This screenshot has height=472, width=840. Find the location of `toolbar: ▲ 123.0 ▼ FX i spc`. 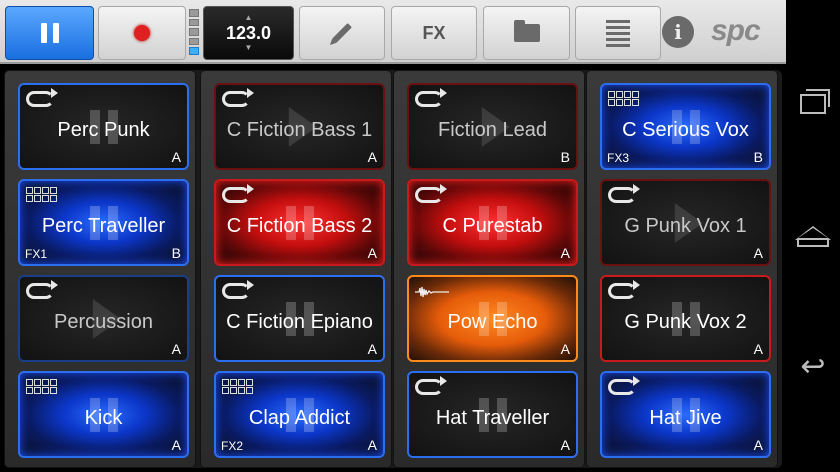

toolbar: ▲ 123.0 ▼ FX i spc is located at coordinates (393, 32).